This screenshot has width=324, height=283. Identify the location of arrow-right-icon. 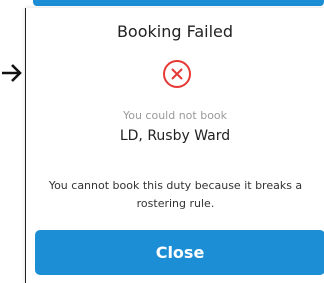
(12, 73).